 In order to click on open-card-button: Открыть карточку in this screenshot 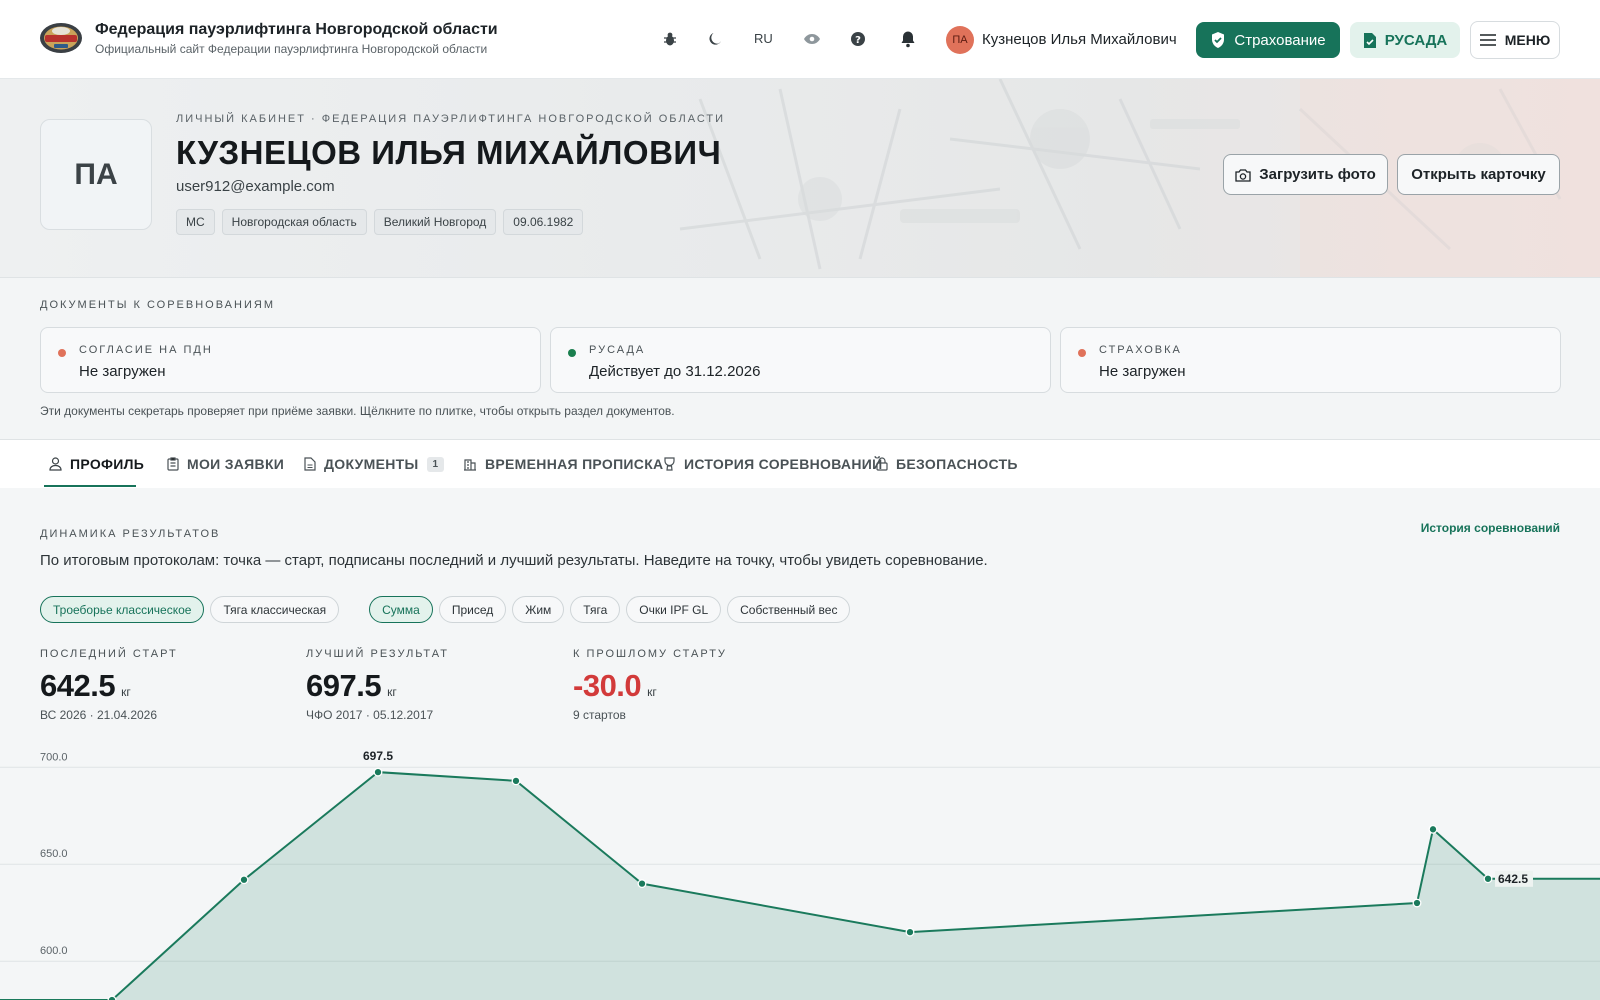, I will do `click(1478, 174)`.